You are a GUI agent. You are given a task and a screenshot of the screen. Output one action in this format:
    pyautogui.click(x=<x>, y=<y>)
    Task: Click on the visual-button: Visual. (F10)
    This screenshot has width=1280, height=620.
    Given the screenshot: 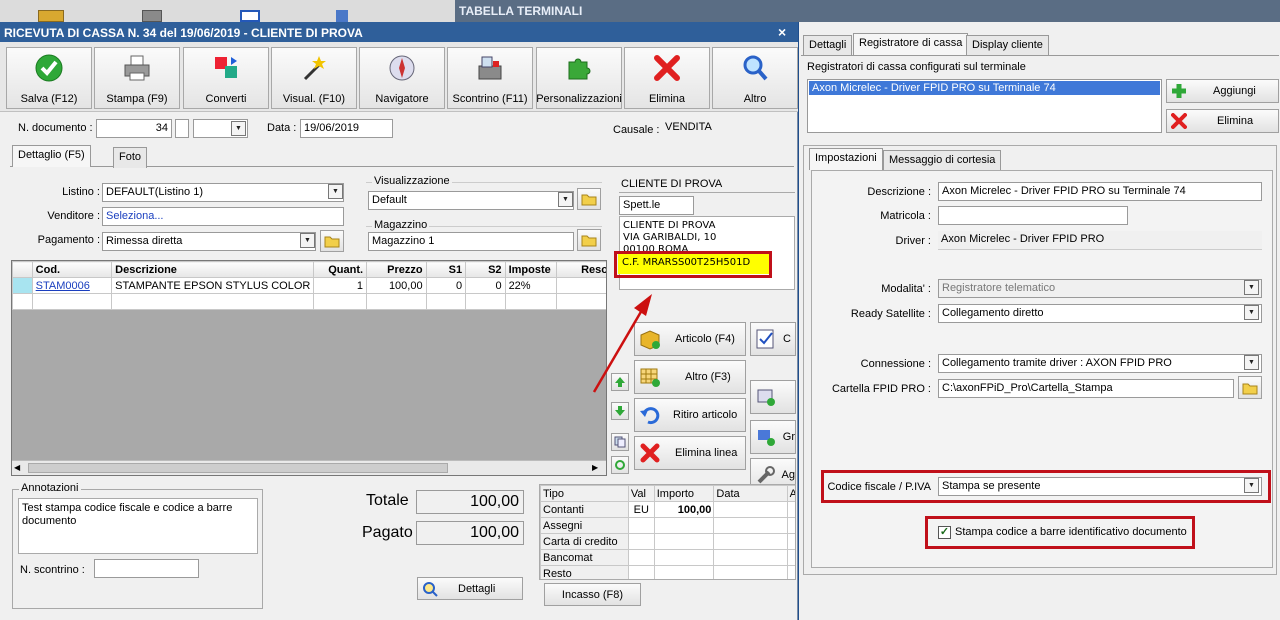 What is the action you would take?
    pyautogui.click(x=314, y=78)
    